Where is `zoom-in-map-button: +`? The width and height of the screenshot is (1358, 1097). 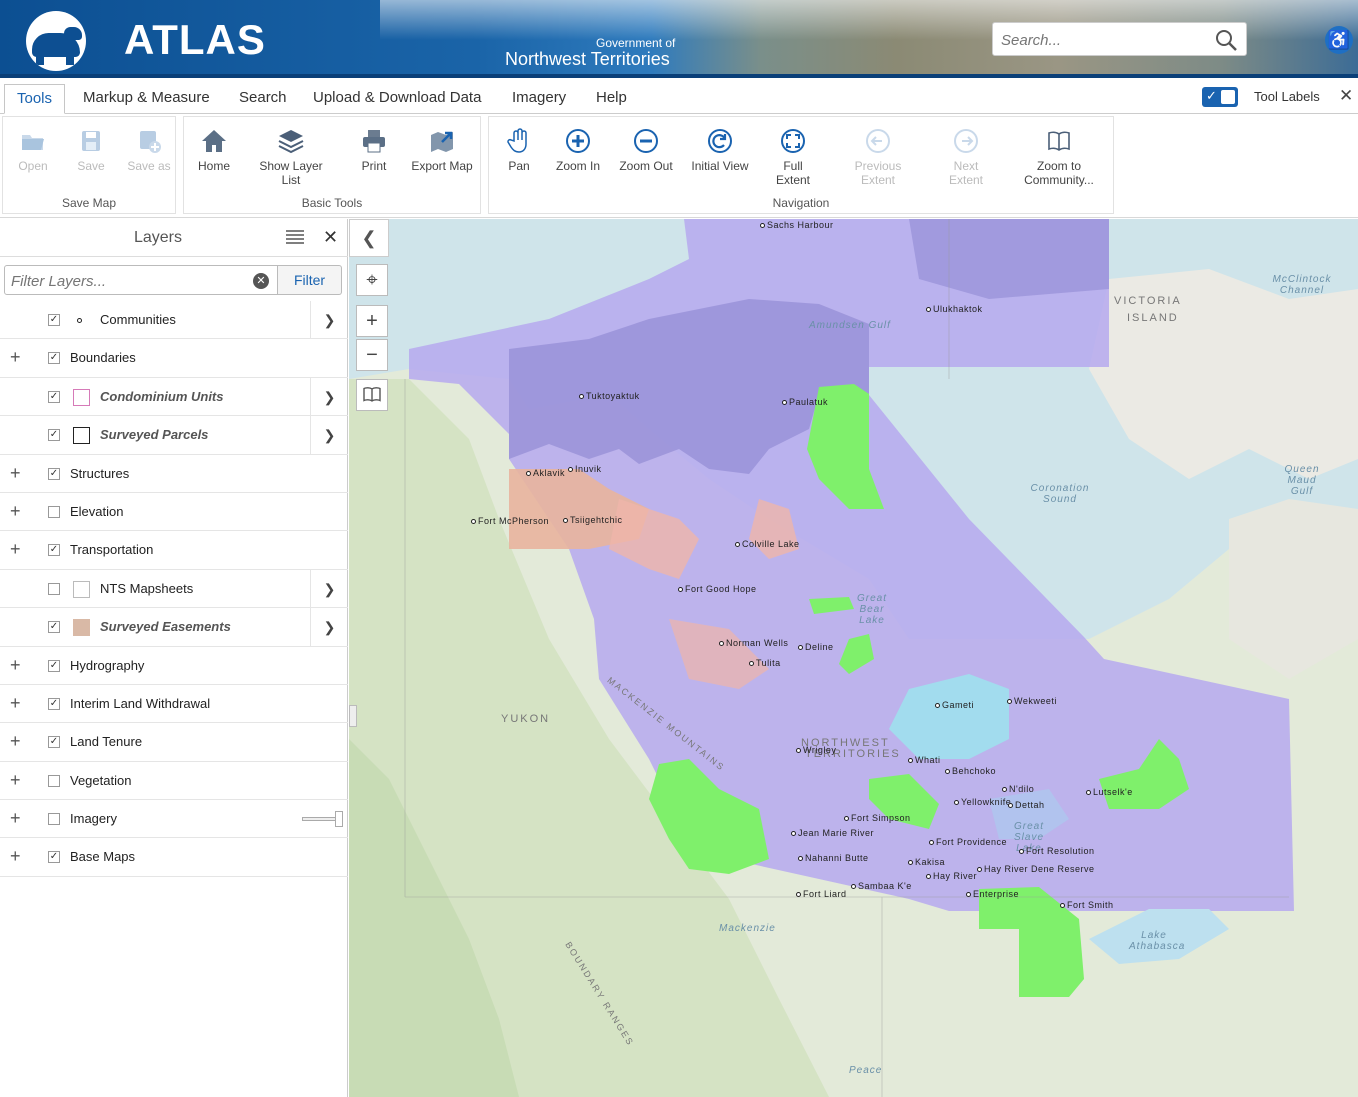 zoom-in-map-button: + is located at coordinates (372, 321).